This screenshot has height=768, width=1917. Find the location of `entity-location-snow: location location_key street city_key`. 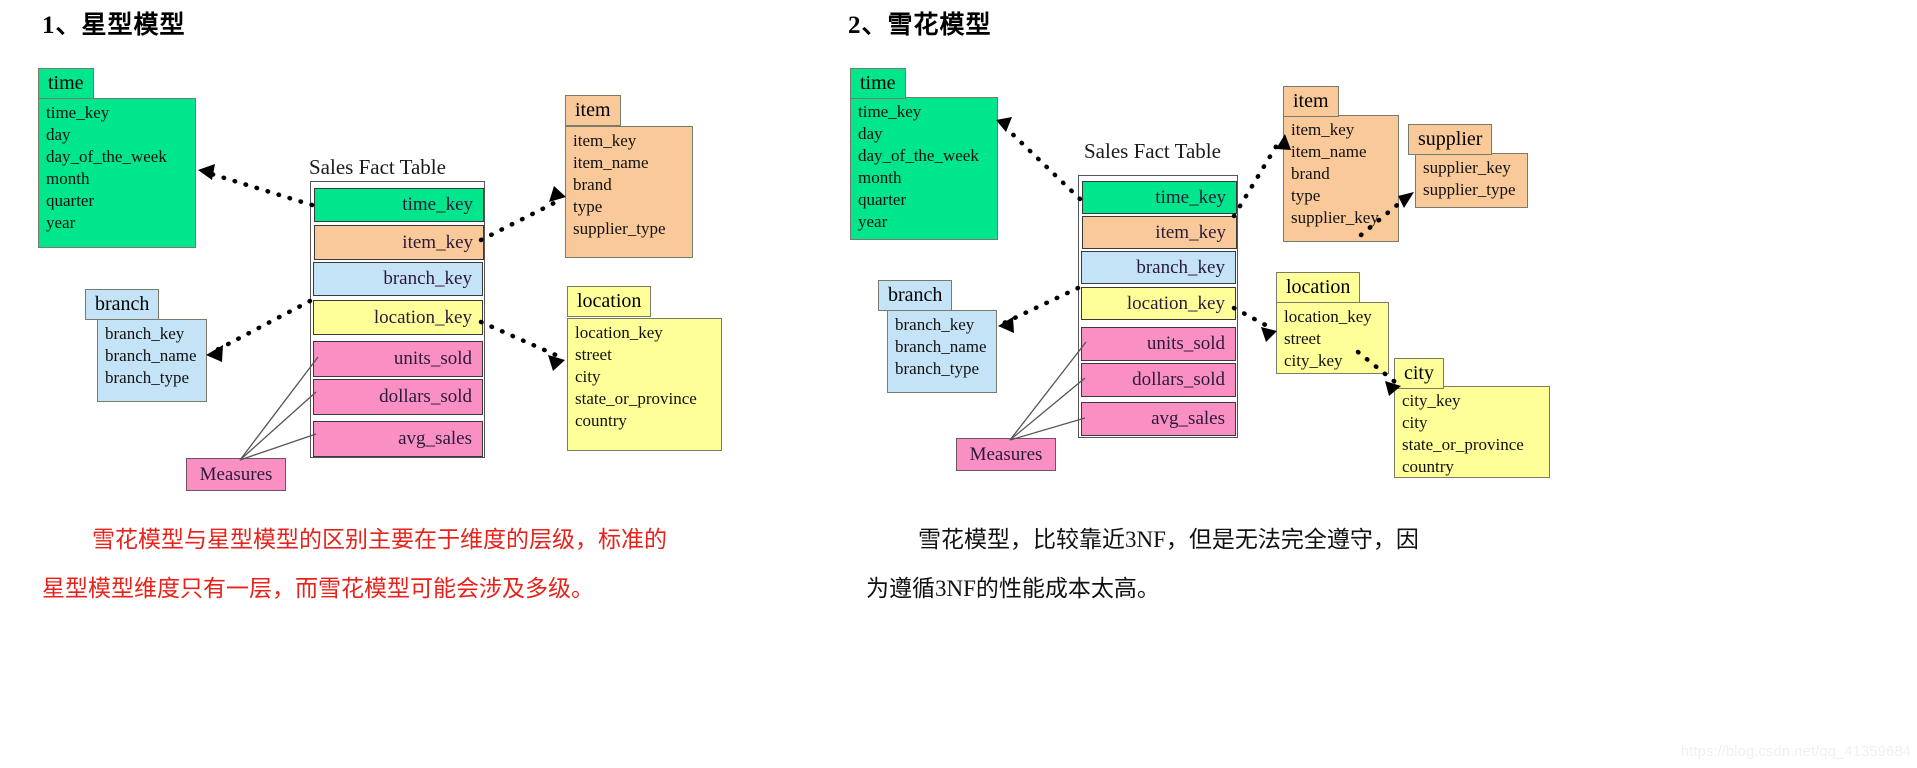

entity-location-snow: location location_key street city_key is located at coordinates (1332, 323).